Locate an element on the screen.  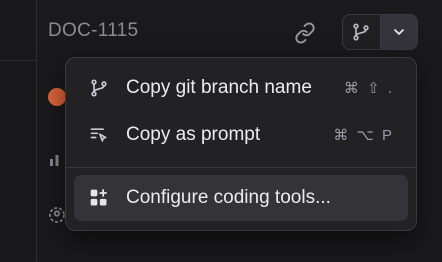
menu-item-copy-git-branch: Copy git branch name ⌘ ⇧ . is located at coordinates (241, 88).